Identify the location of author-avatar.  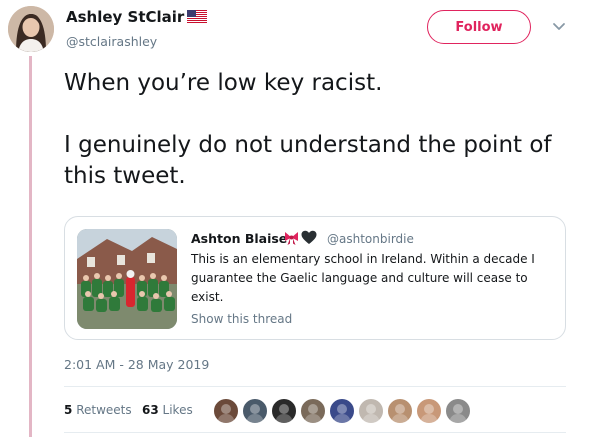
(31, 29).